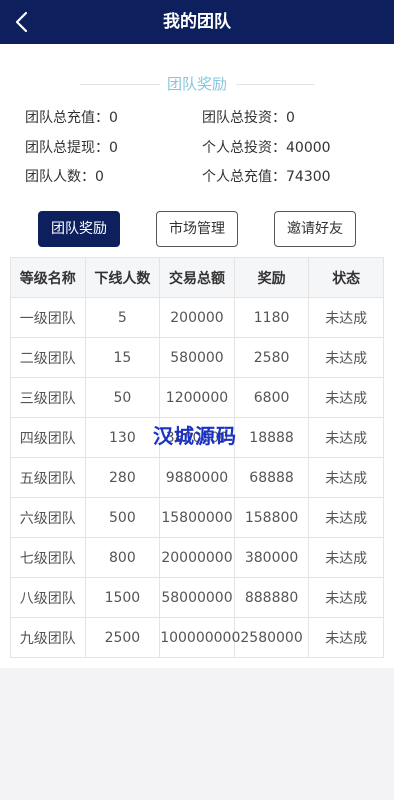 The image size is (394, 800). I want to click on stat-value: 40000, so click(308, 148).